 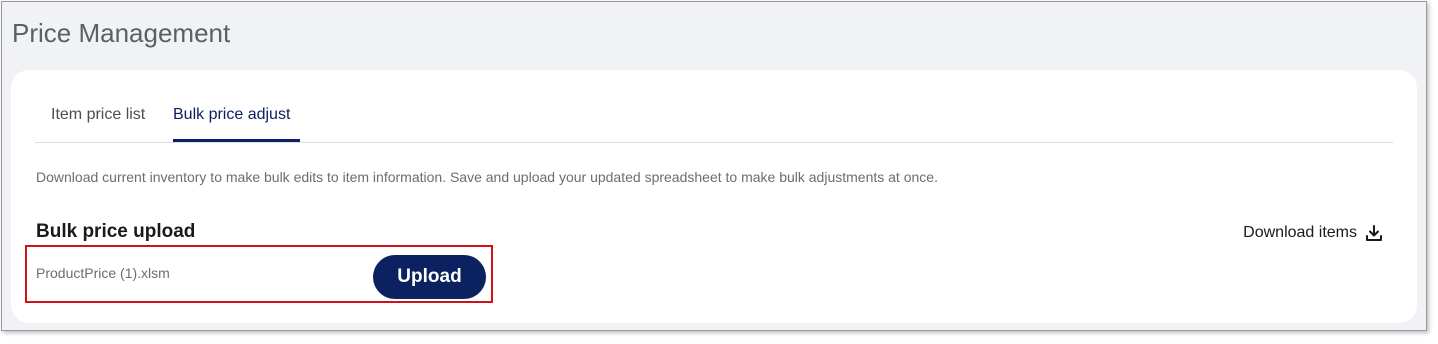 What do you see at coordinates (429, 277) in the screenshot?
I see `upload-button: Upload` at bounding box center [429, 277].